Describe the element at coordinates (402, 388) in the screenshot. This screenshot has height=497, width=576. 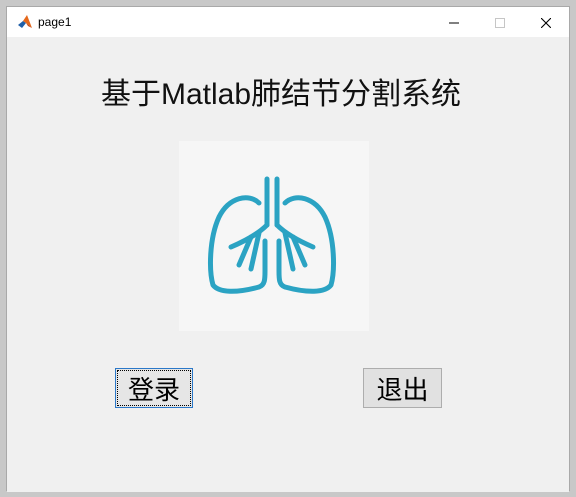
I see `exit-button: 退出` at that location.